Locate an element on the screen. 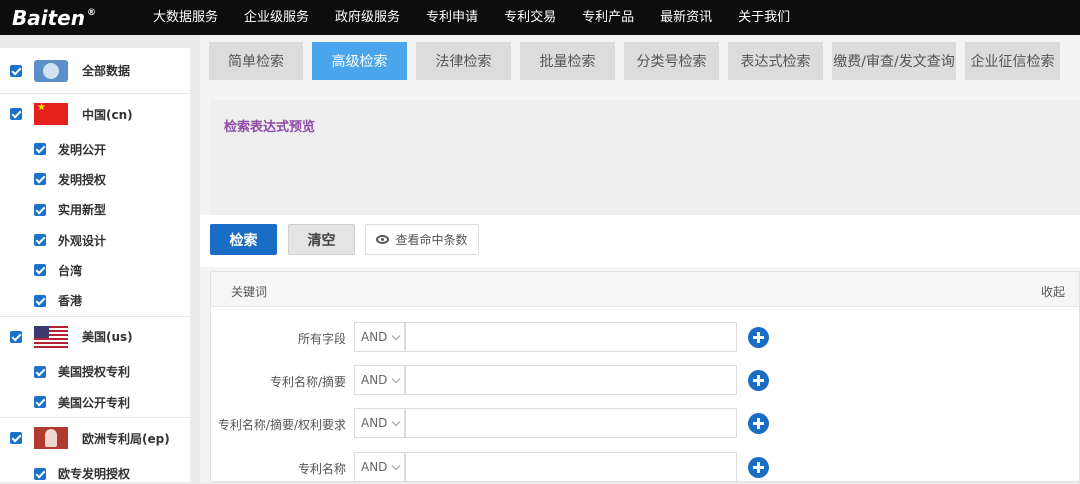  usa-flag-icon is located at coordinates (51, 336).